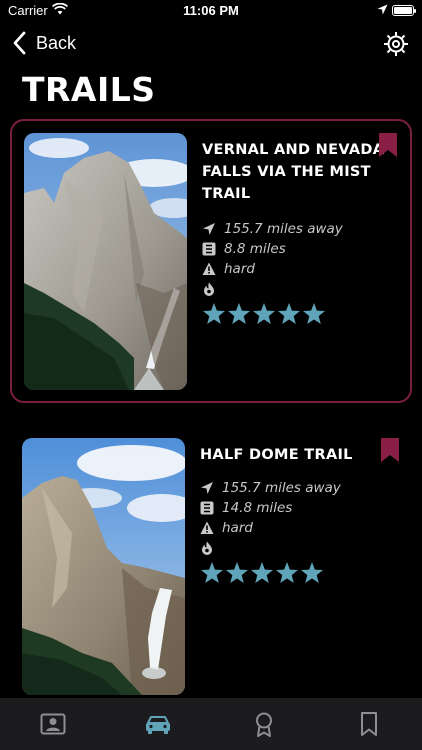  I want to click on tab-bar, so click(211, 724).